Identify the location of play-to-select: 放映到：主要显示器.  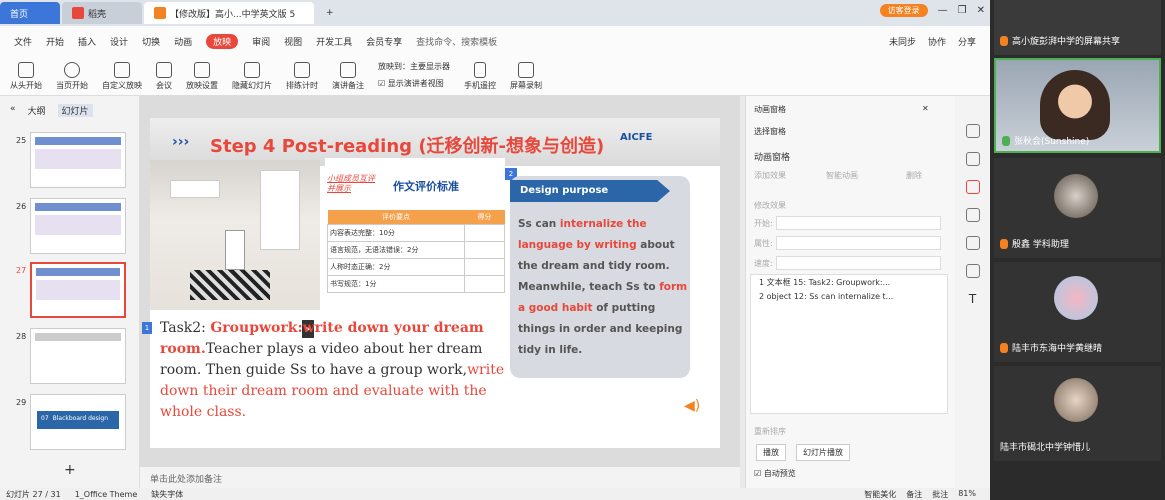
(414, 66).